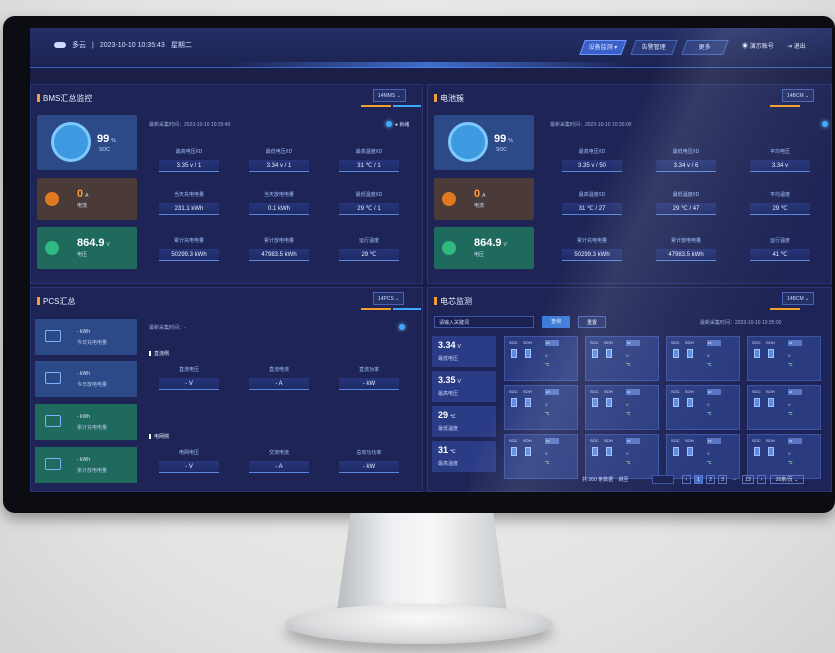 Image resolution: width=835 pixels, height=653 pixels. I want to click on metric-label: 最高温度/ID, so click(592, 195).